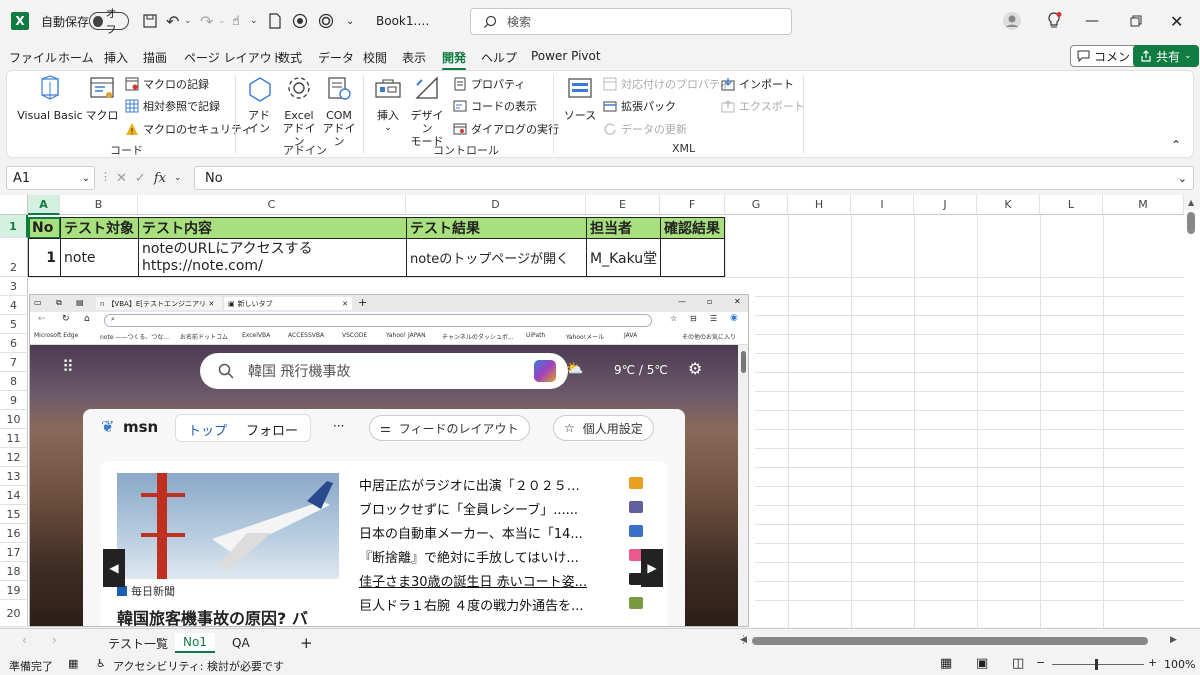 The height and width of the screenshot is (675, 1200). I want to click on row-header: 16, so click(14, 533).